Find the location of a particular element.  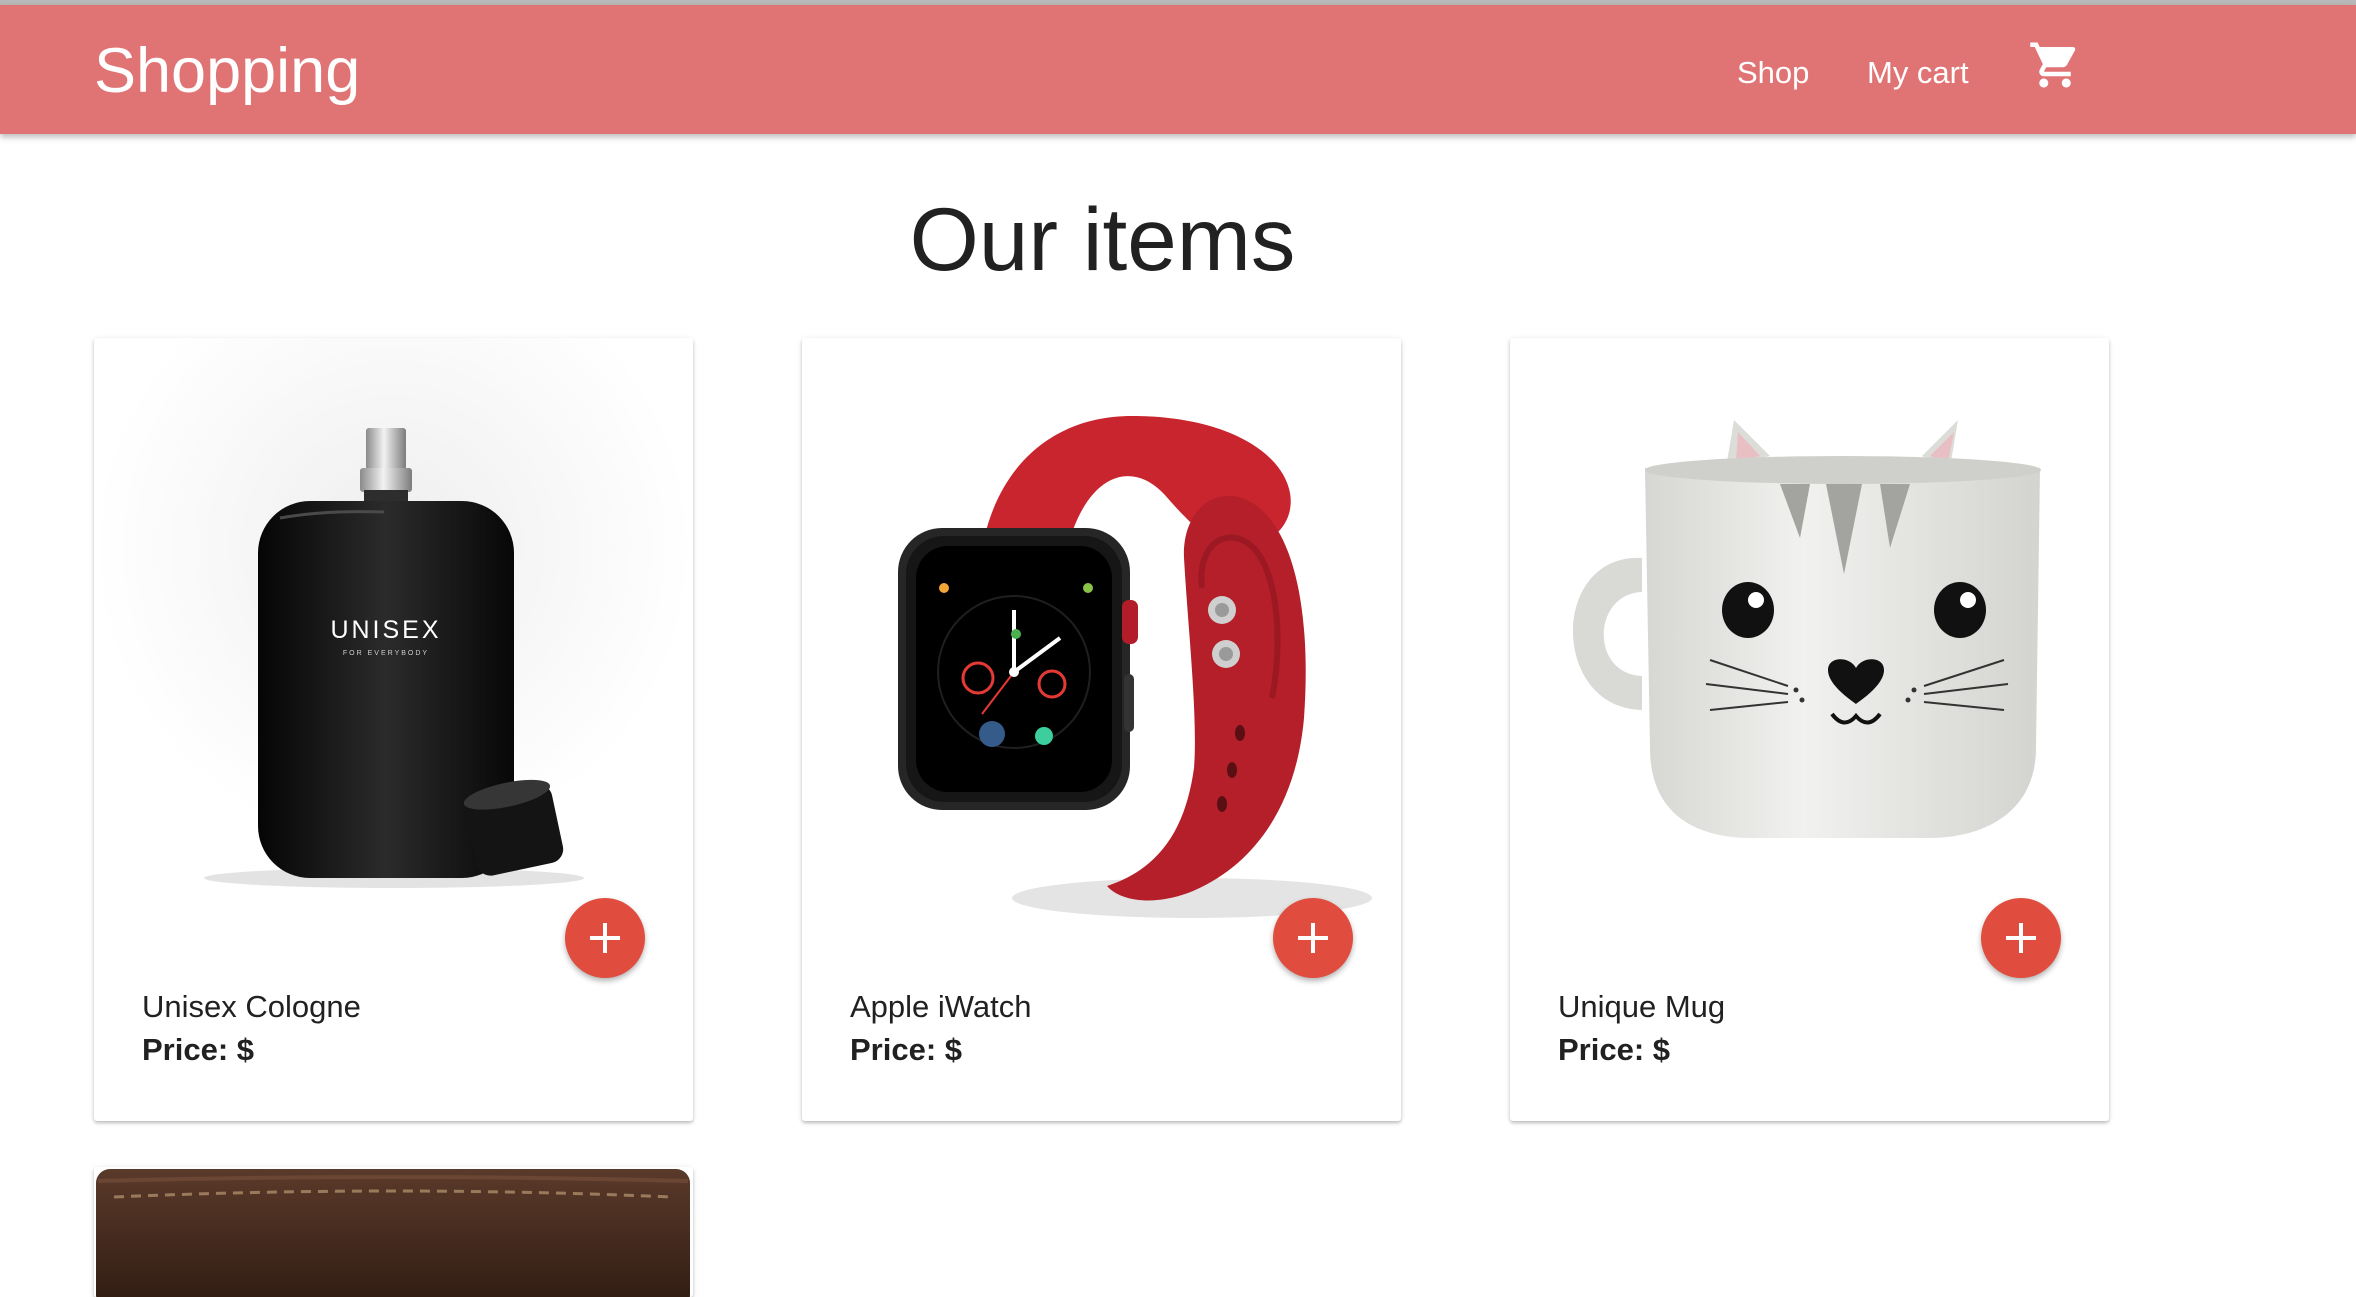

product-card is located at coordinates (393, 1232).